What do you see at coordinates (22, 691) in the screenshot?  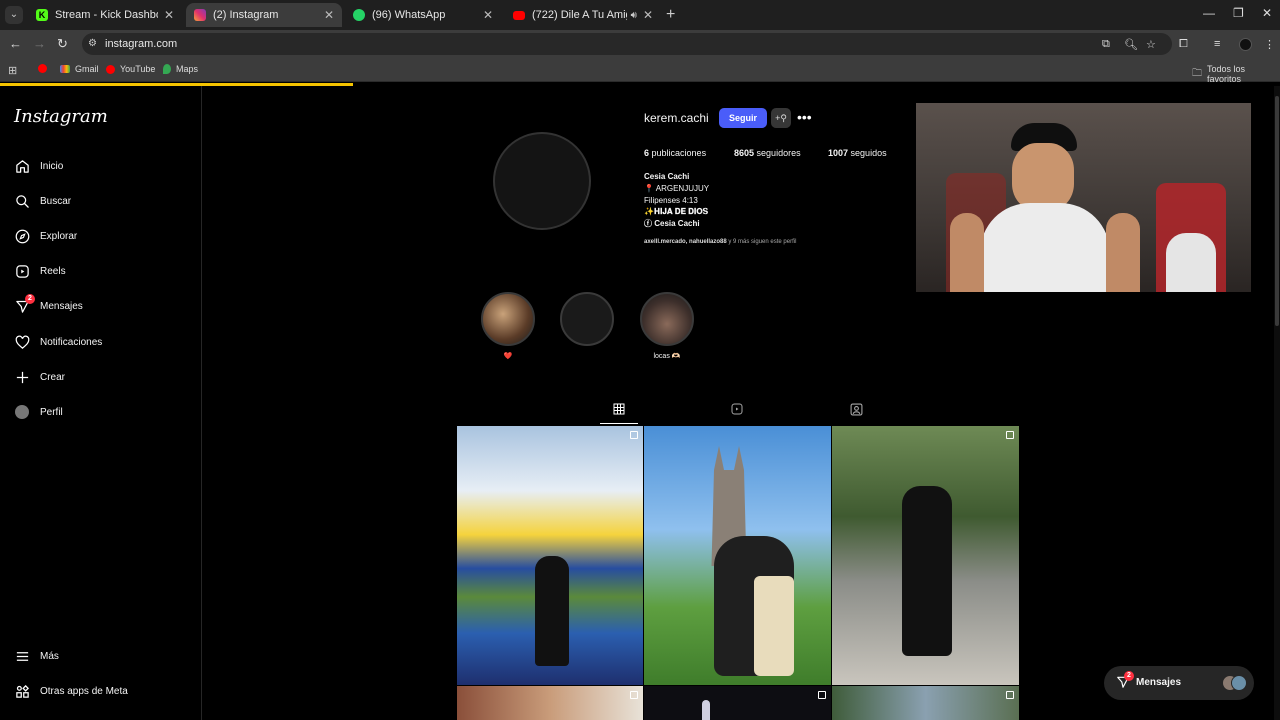 I see `meta-apps-icon` at bounding box center [22, 691].